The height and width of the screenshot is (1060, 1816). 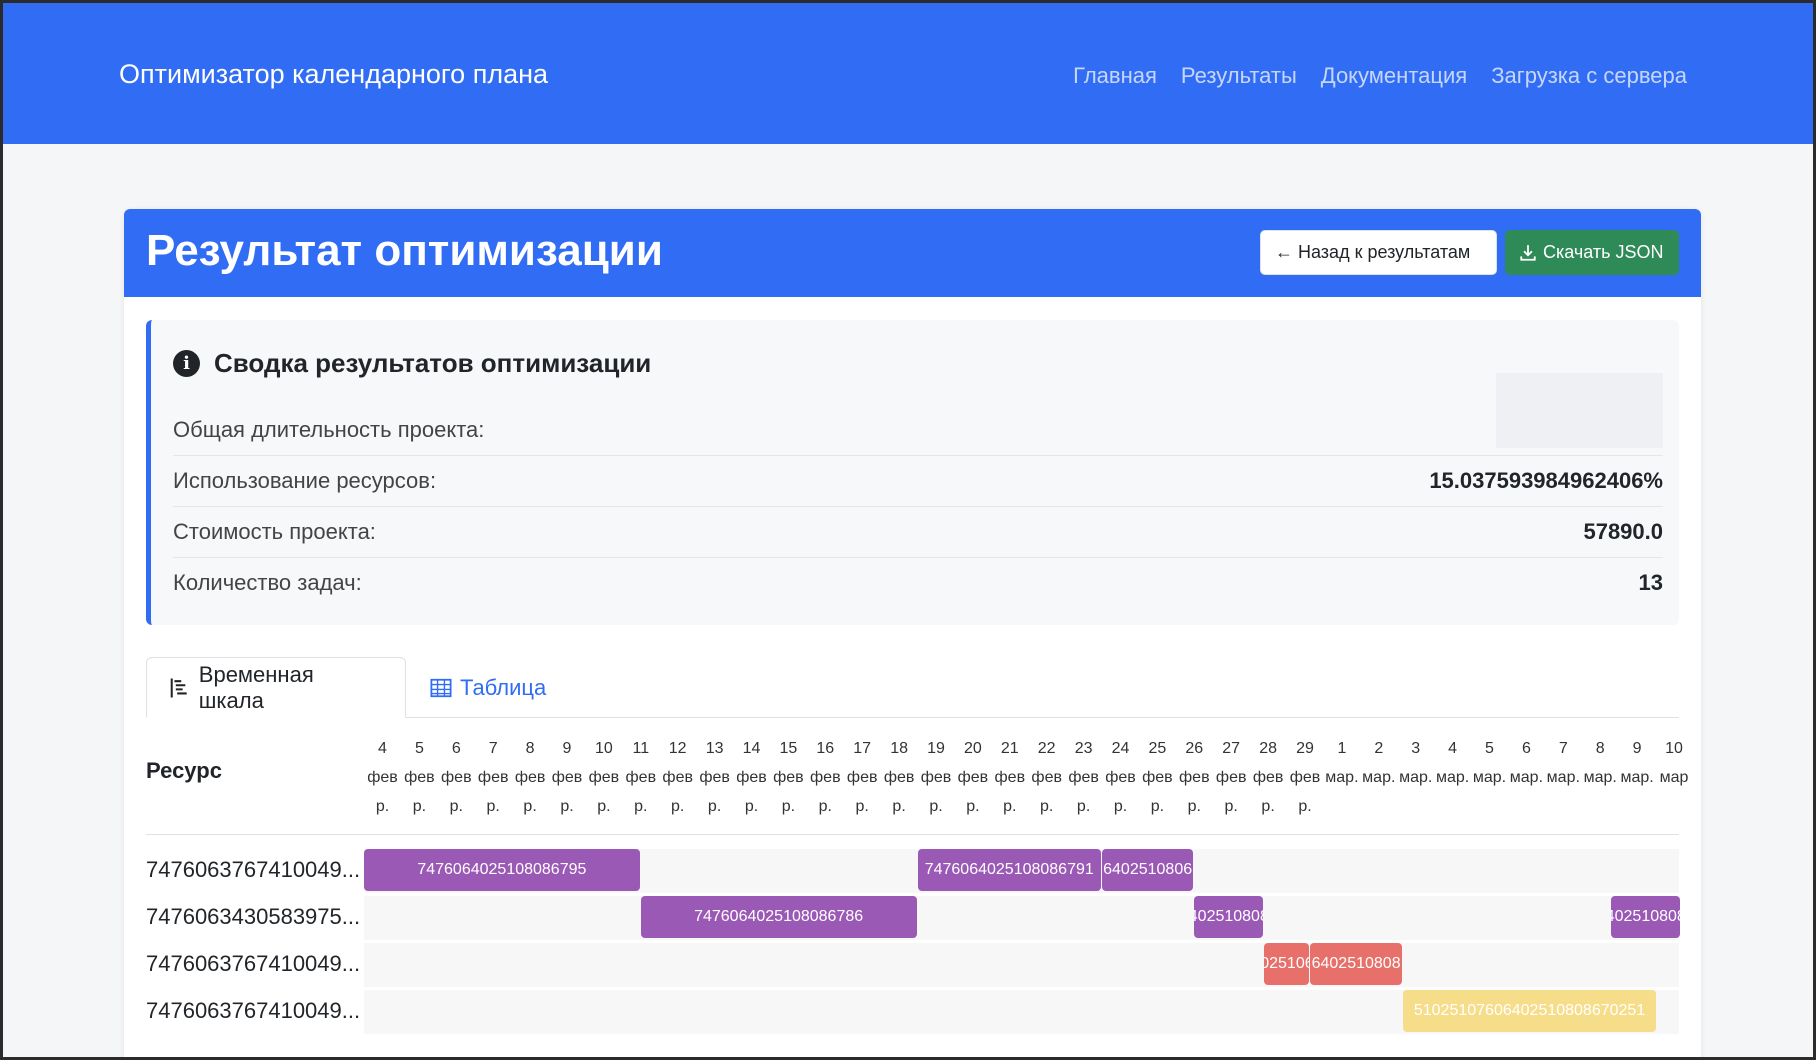 I want to click on summary-value: 13, so click(x=1650, y=582).